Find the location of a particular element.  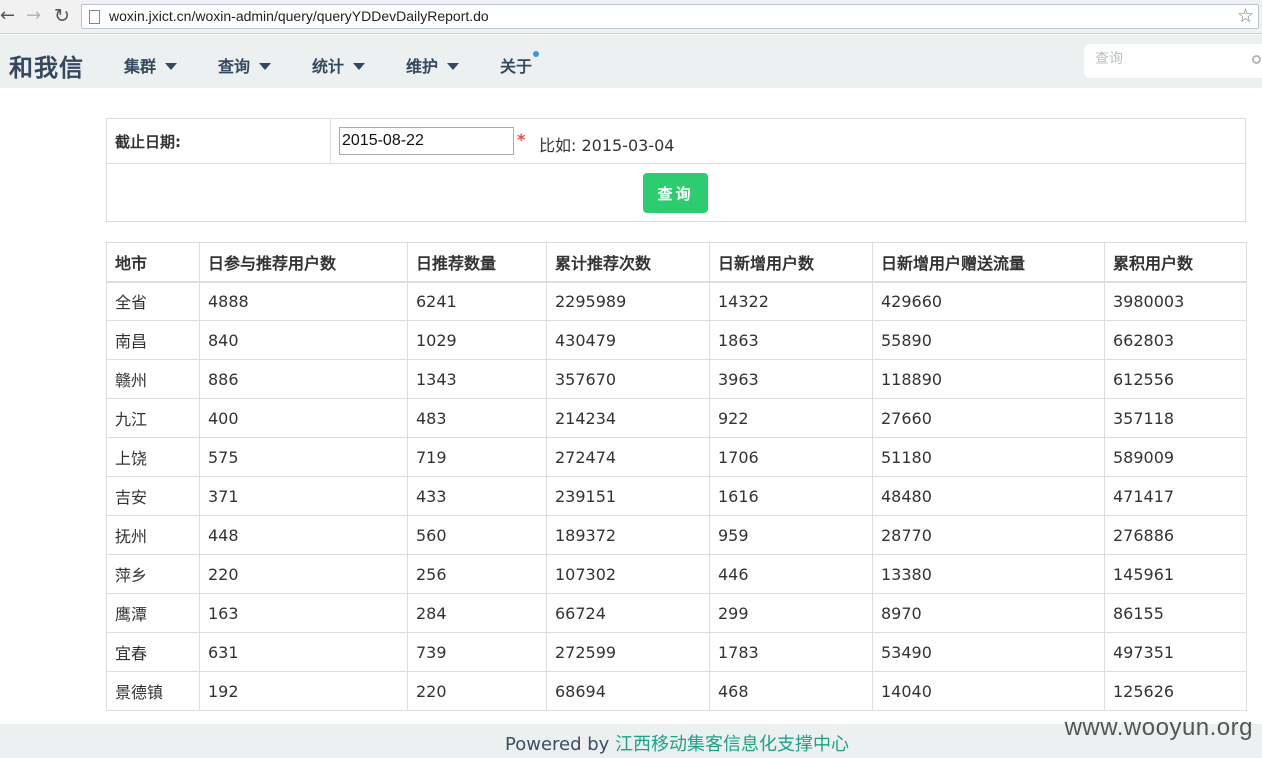

table-cell: 739 is located at coordinates (477, 652).